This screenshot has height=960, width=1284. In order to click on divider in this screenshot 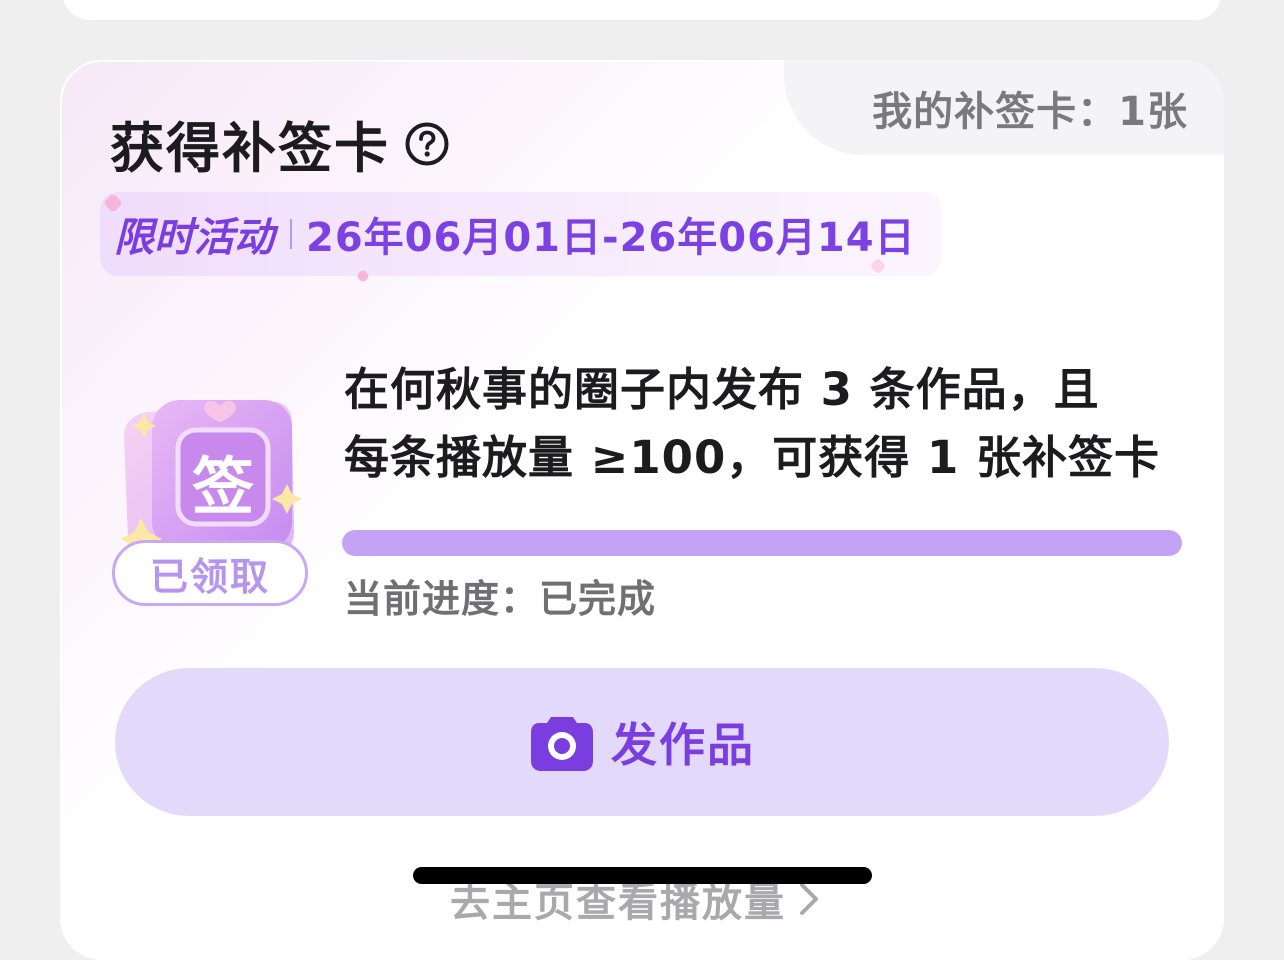, I will do `click(291, 234)`.